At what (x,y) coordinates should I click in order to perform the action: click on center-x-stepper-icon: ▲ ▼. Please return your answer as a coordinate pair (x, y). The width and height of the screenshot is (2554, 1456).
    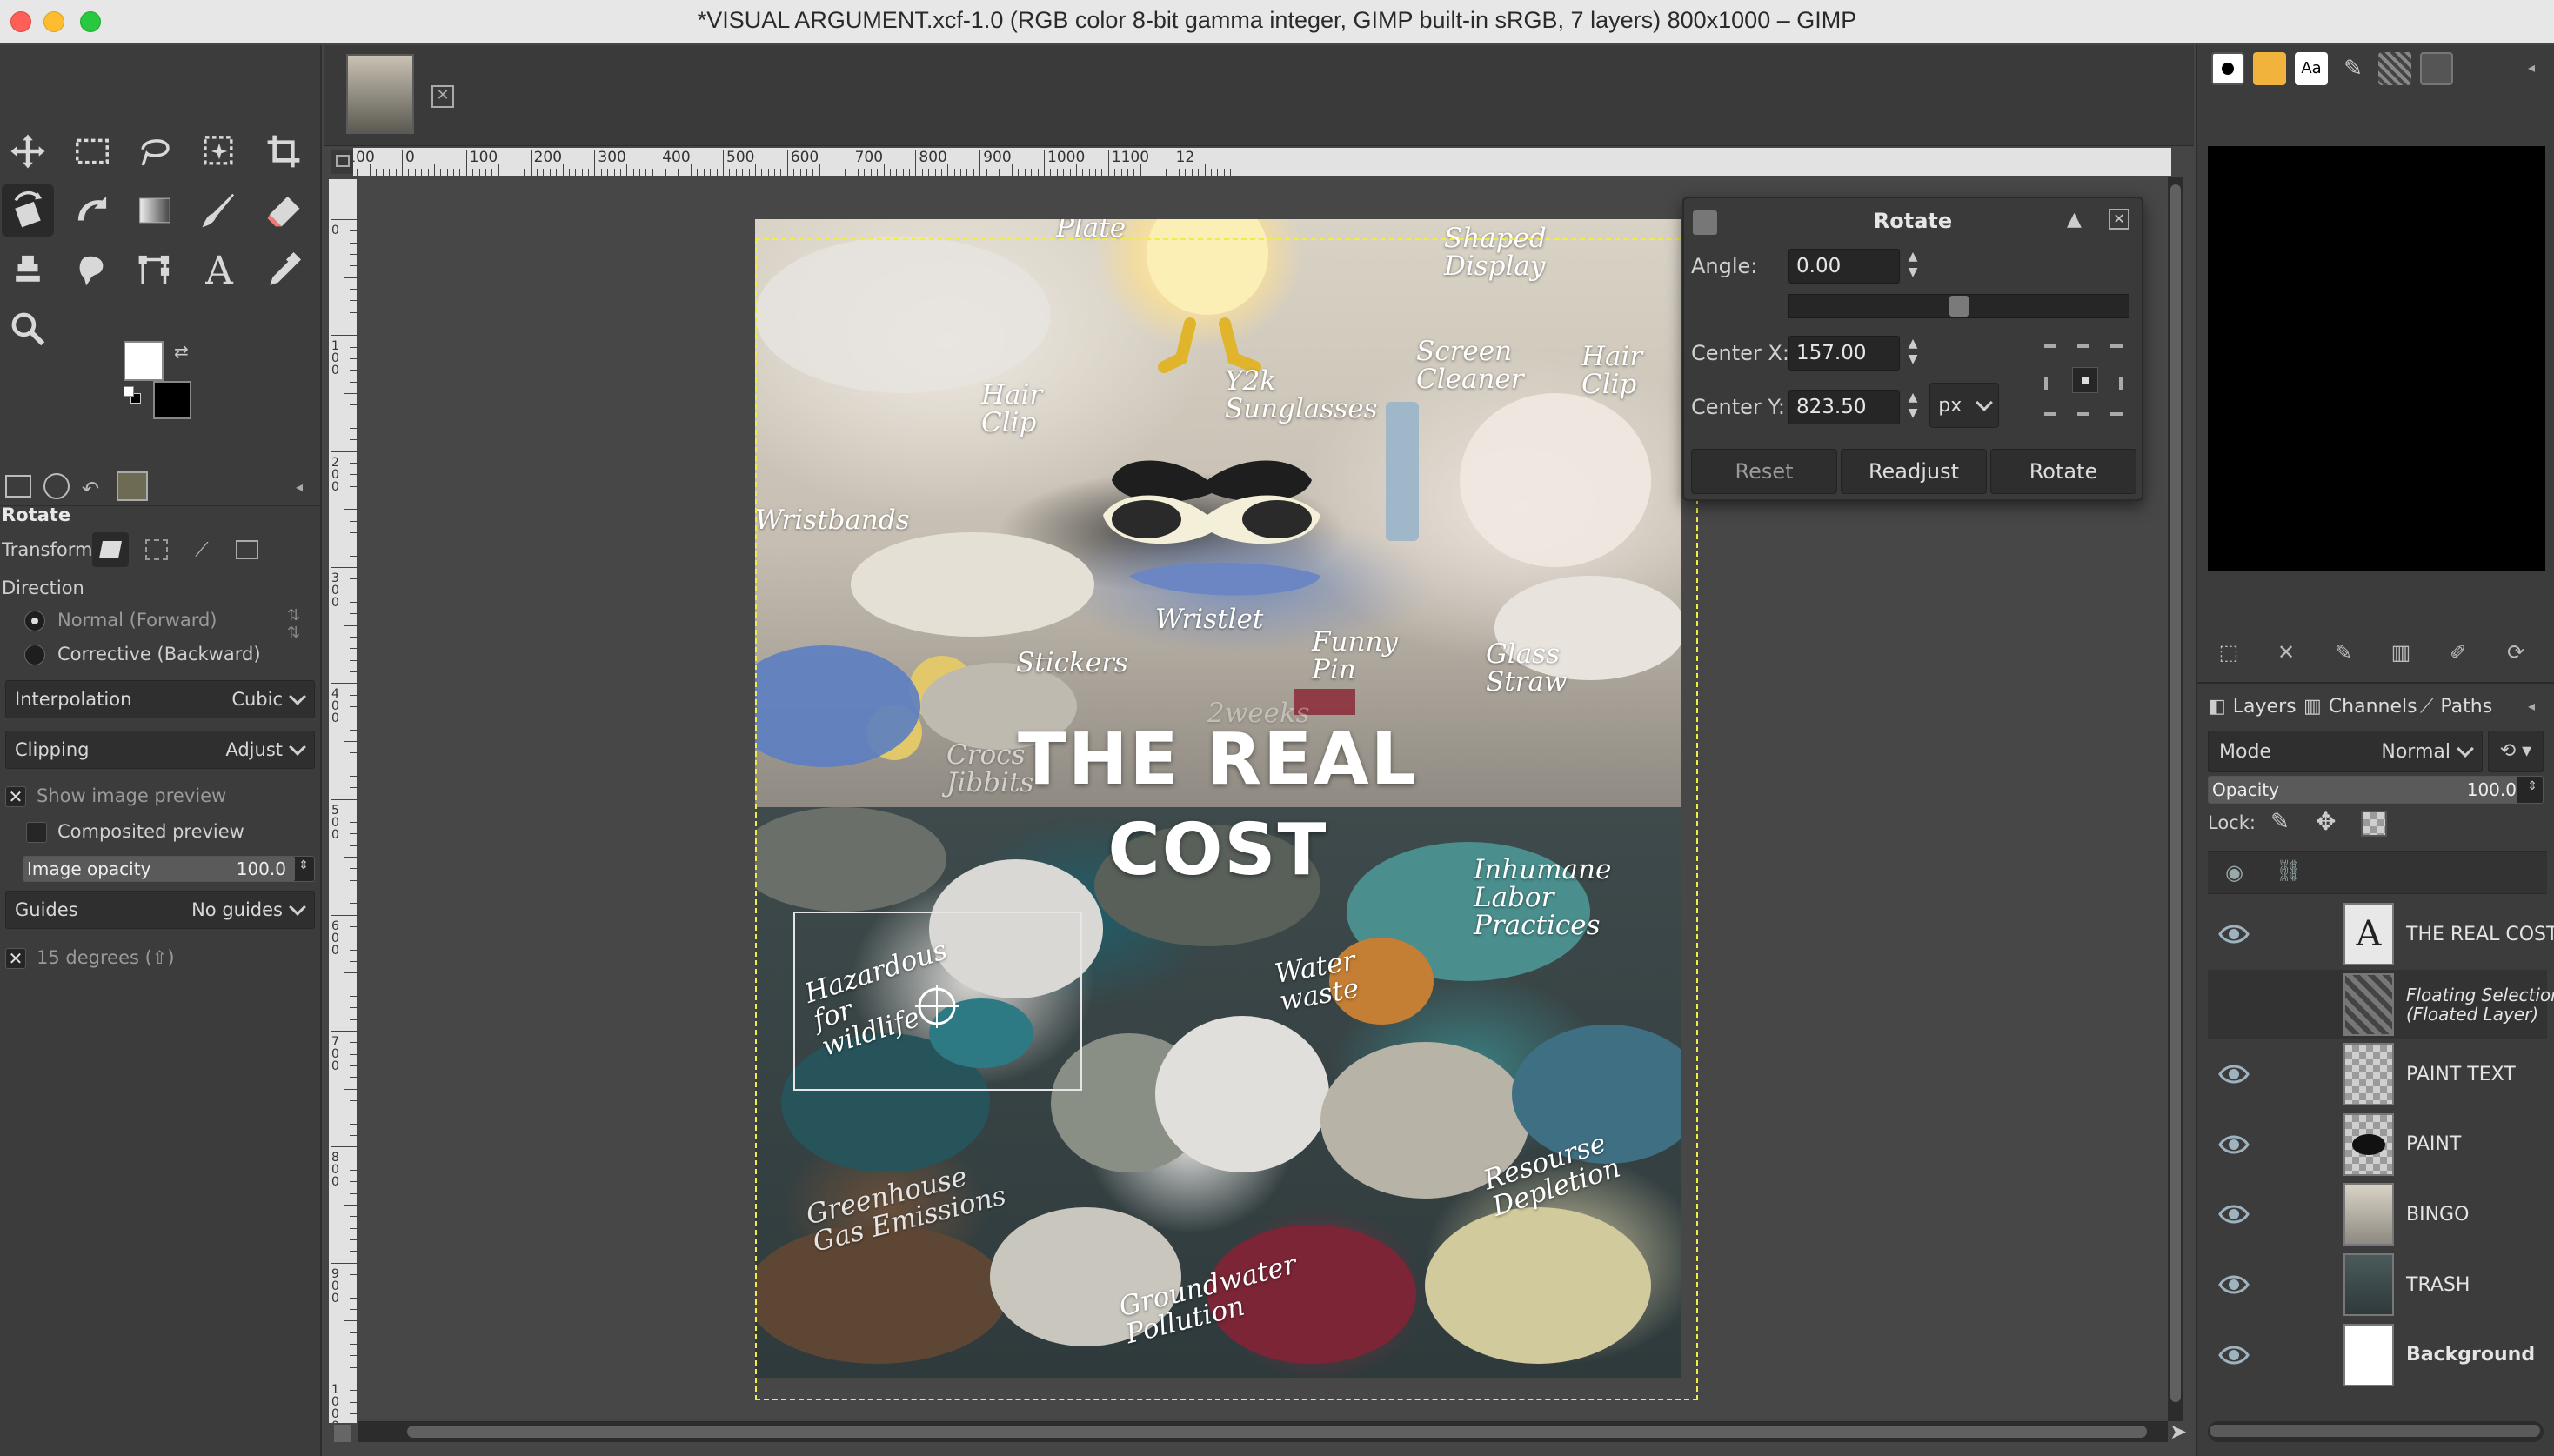
    Looking at the image, I should click on (1913, 353).